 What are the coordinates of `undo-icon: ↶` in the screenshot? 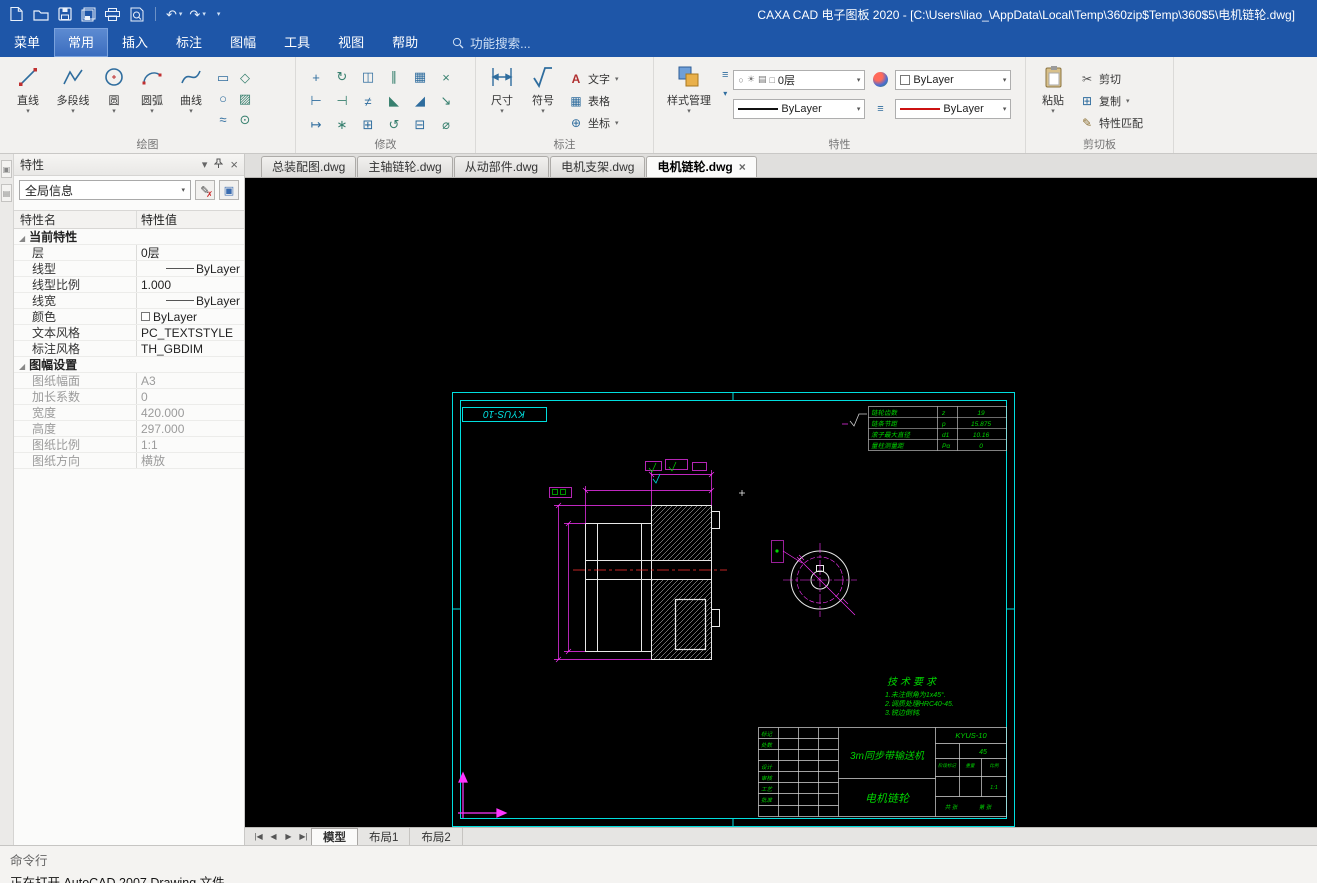 It's located at (171, 14).